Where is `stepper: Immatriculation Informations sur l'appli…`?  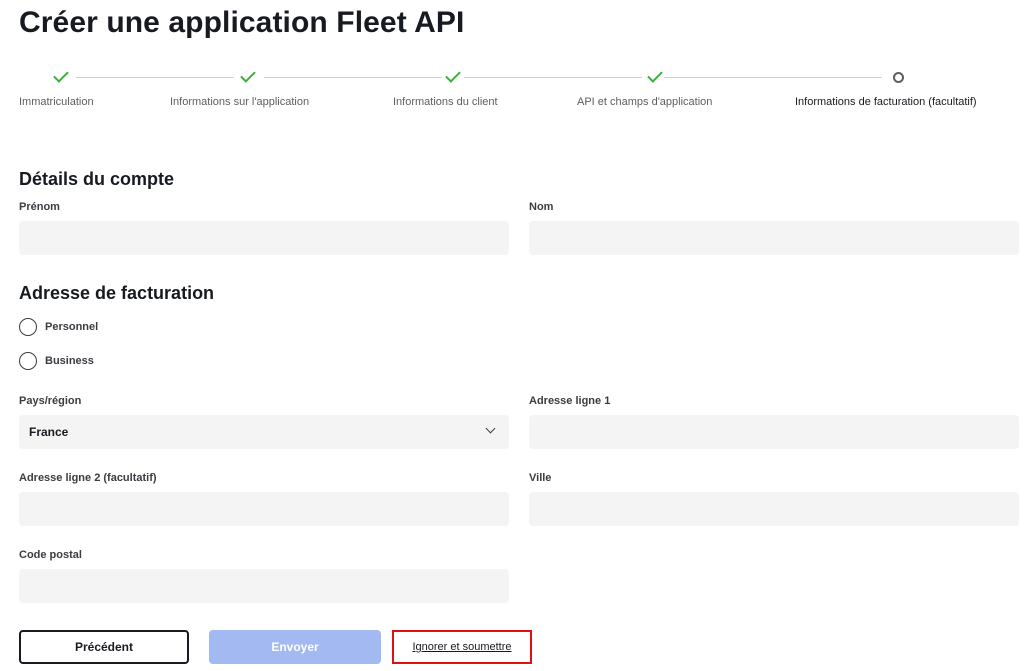 stepper: Immatriculation Informations sur l'appli… is located at coordinates (512, 90).